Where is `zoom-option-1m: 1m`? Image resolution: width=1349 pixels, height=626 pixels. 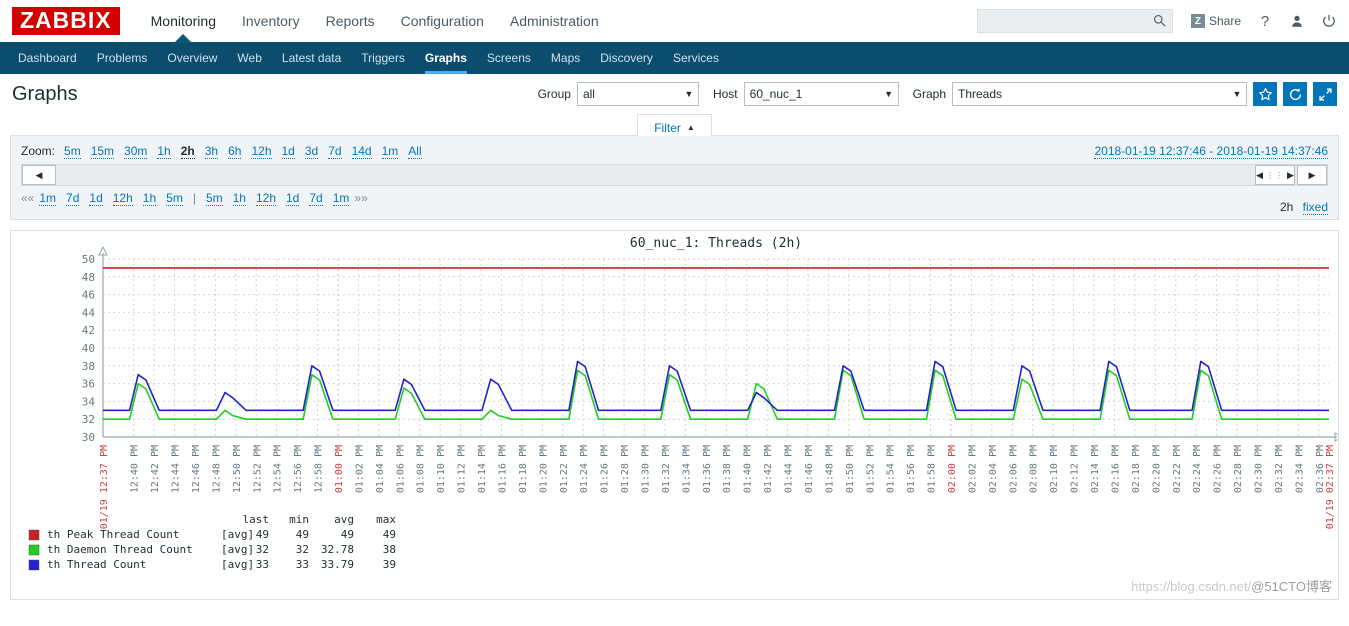
zoom-option-1m: 1m is located at coordinates (390, 151).